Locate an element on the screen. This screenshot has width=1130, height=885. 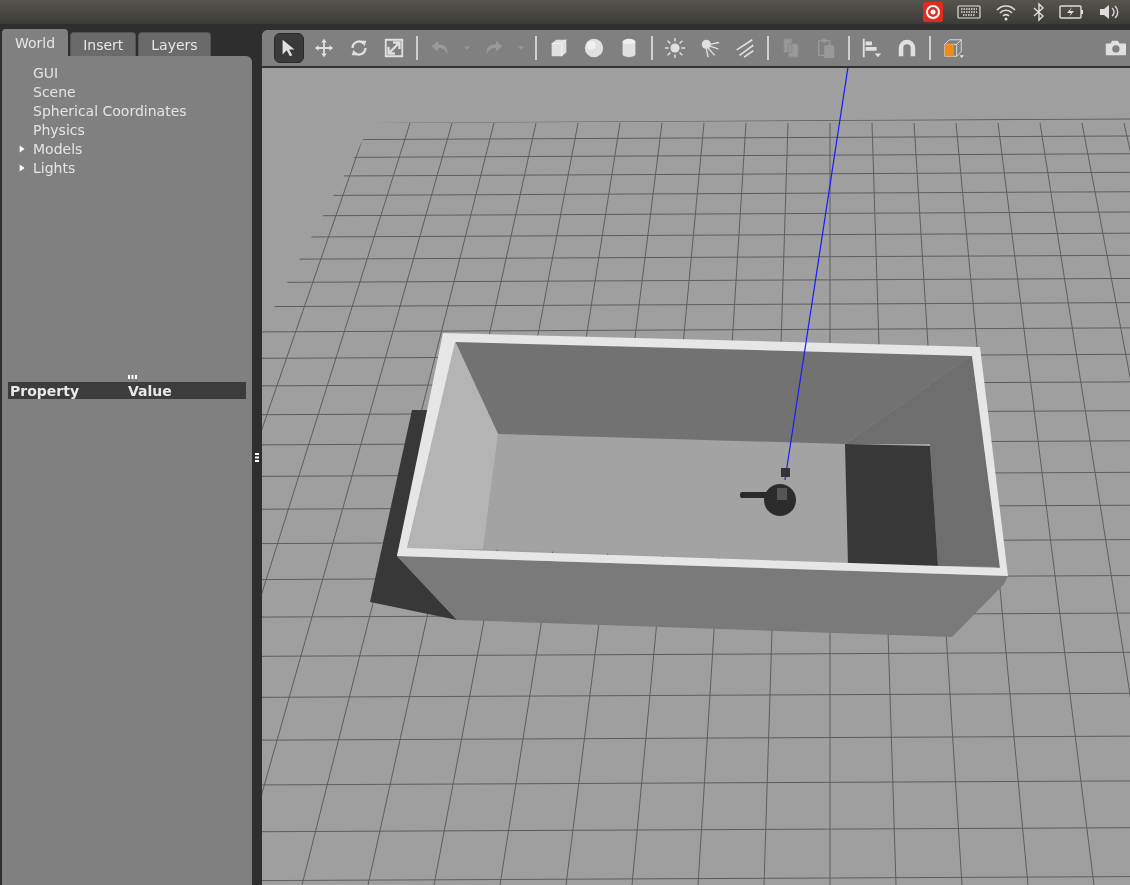
robot-drawing is located at coordinates (768, 492).